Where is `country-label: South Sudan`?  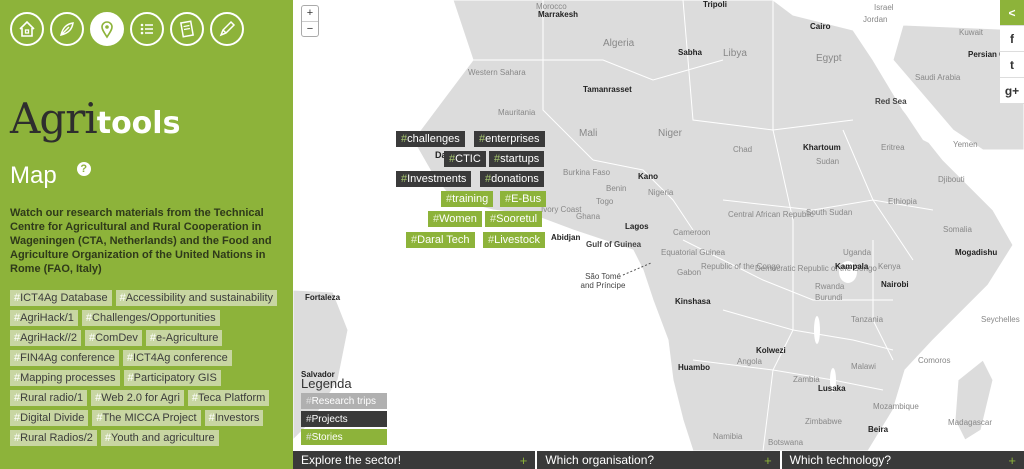 country-label: South Sudan is located at coordinates (829, 212).